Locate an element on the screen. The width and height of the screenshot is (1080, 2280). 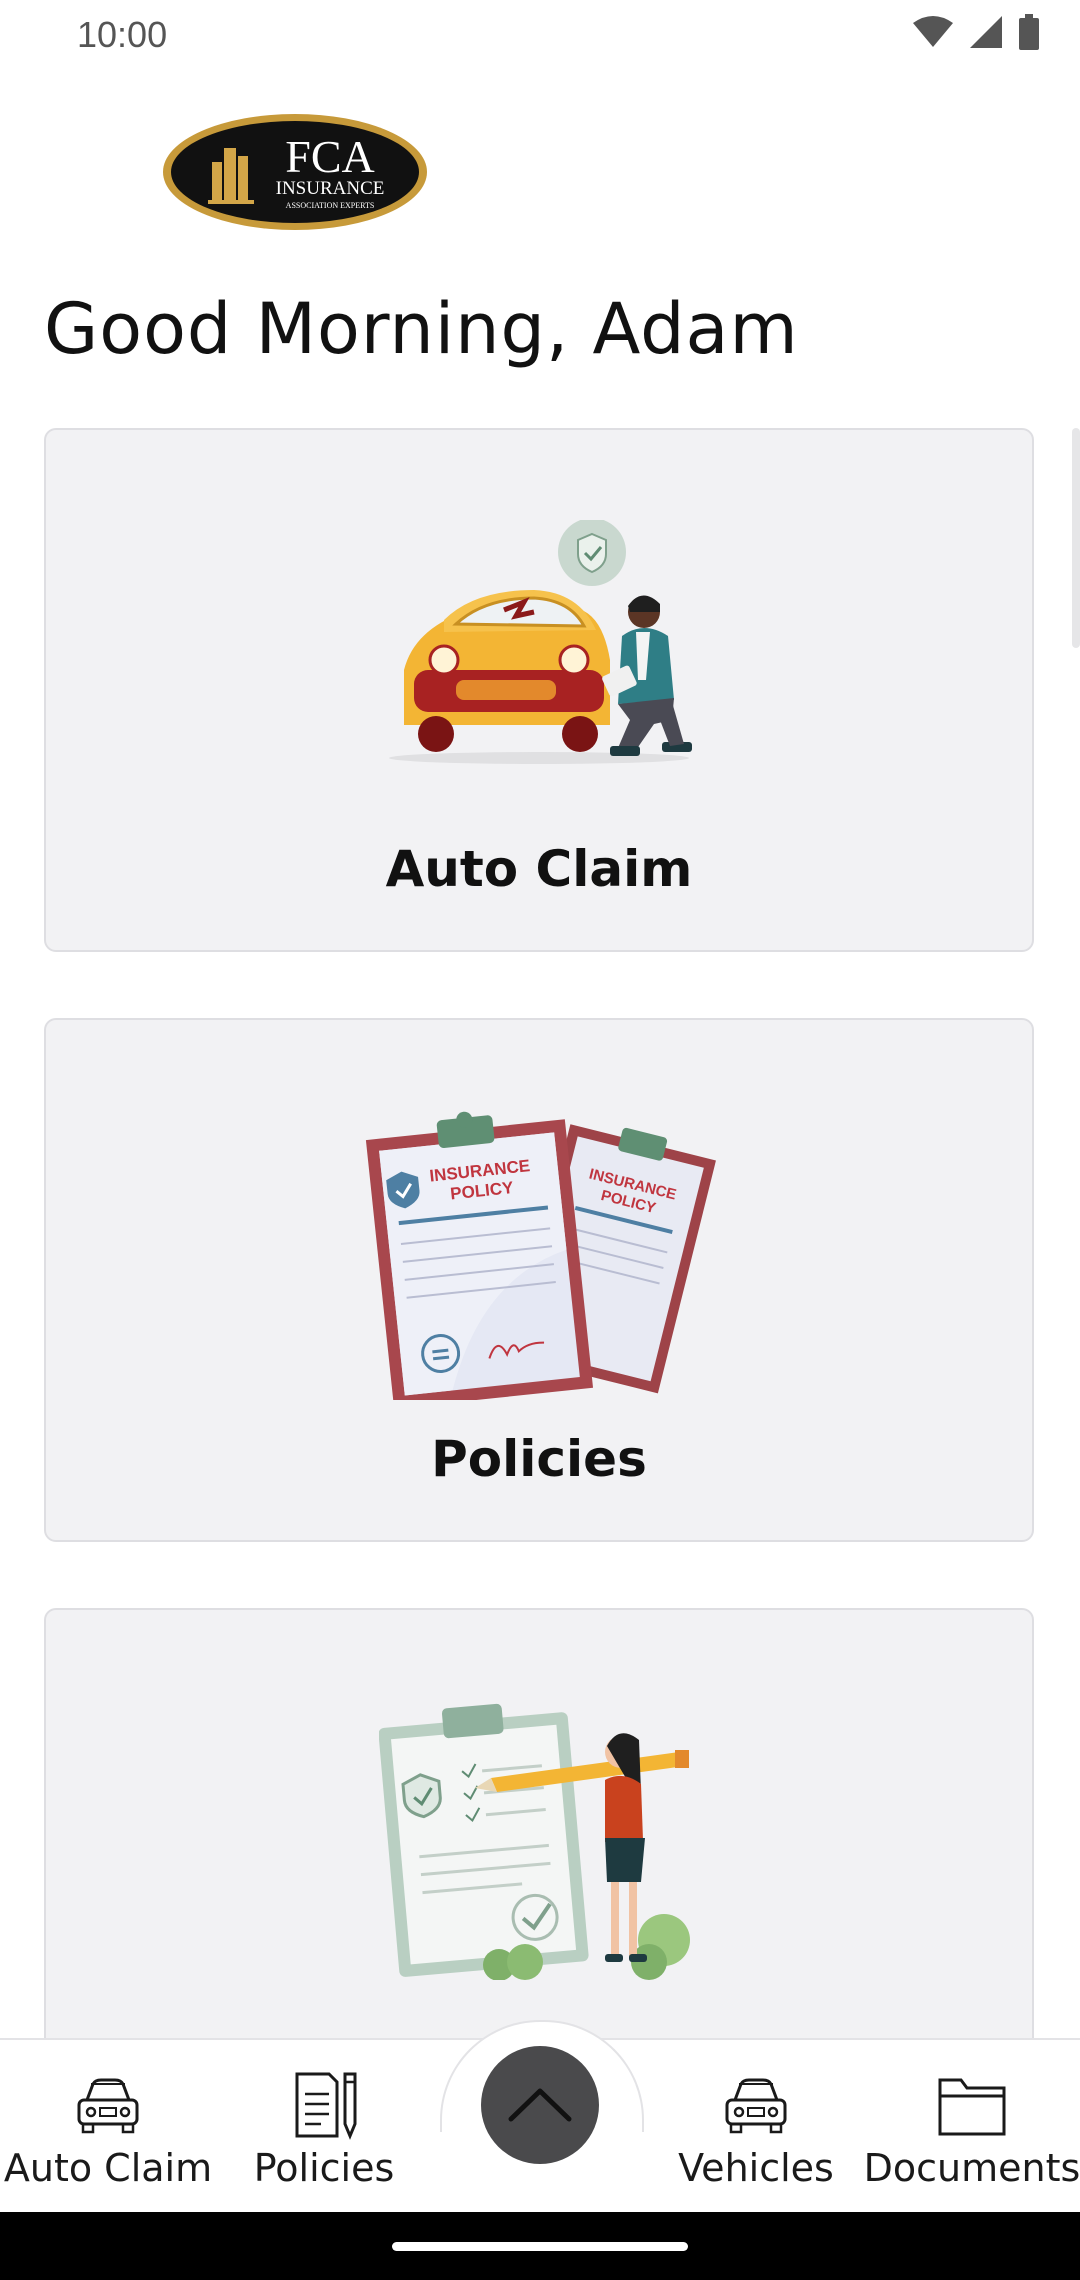
nav-item-policies: Policies is located at coordinates (324, 2130).